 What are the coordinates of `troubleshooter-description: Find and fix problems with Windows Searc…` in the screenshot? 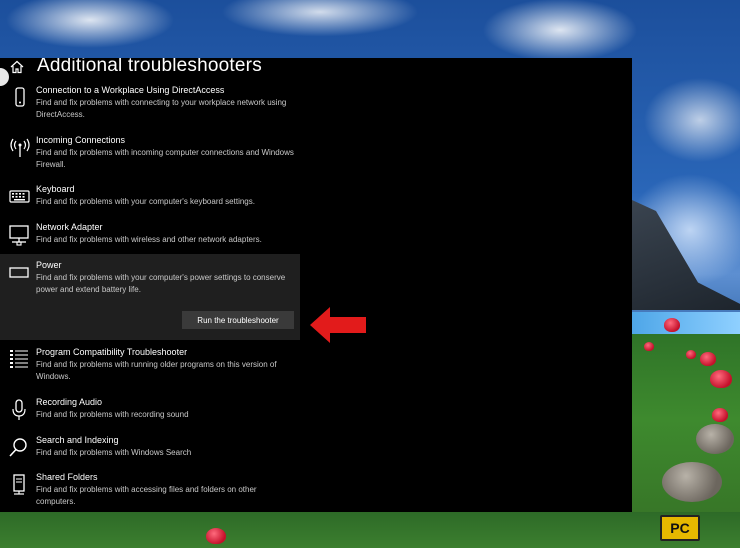 It's located at (114, 452).